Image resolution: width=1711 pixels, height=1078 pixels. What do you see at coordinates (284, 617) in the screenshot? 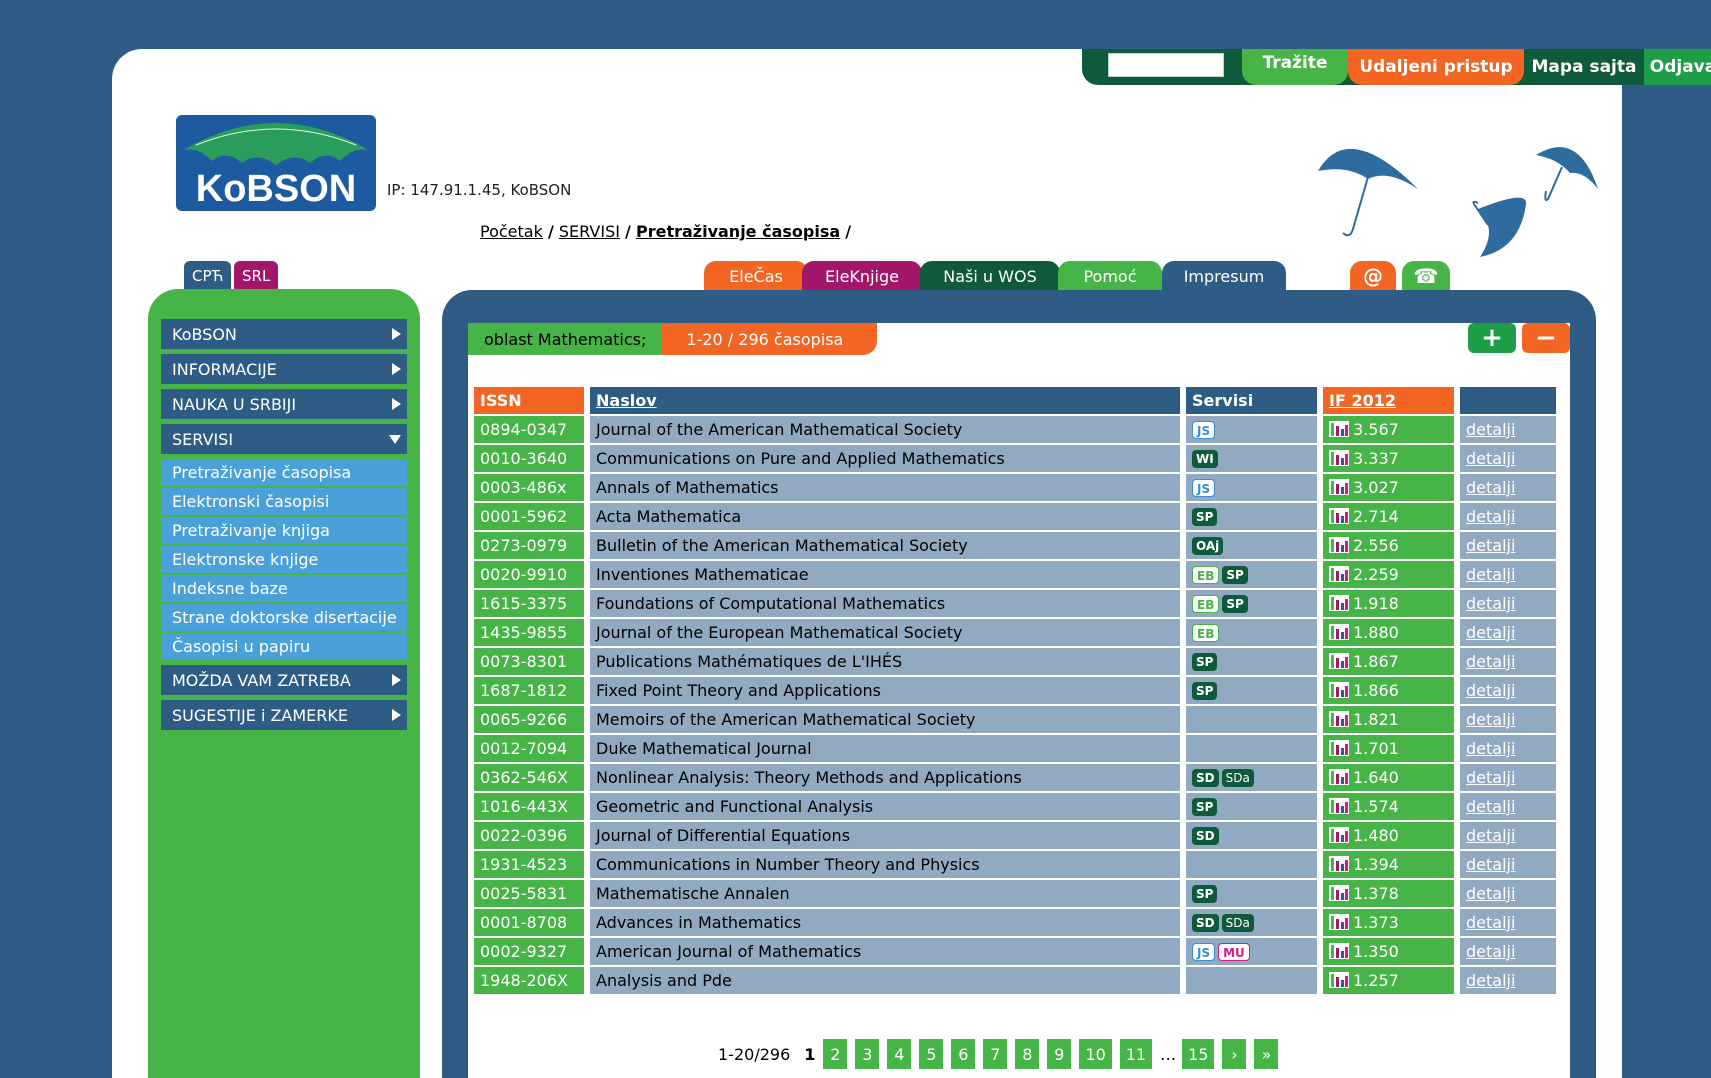
I see `sidebar-subitem: Strane doktorske disertacije` at bounding box center [284, 617].